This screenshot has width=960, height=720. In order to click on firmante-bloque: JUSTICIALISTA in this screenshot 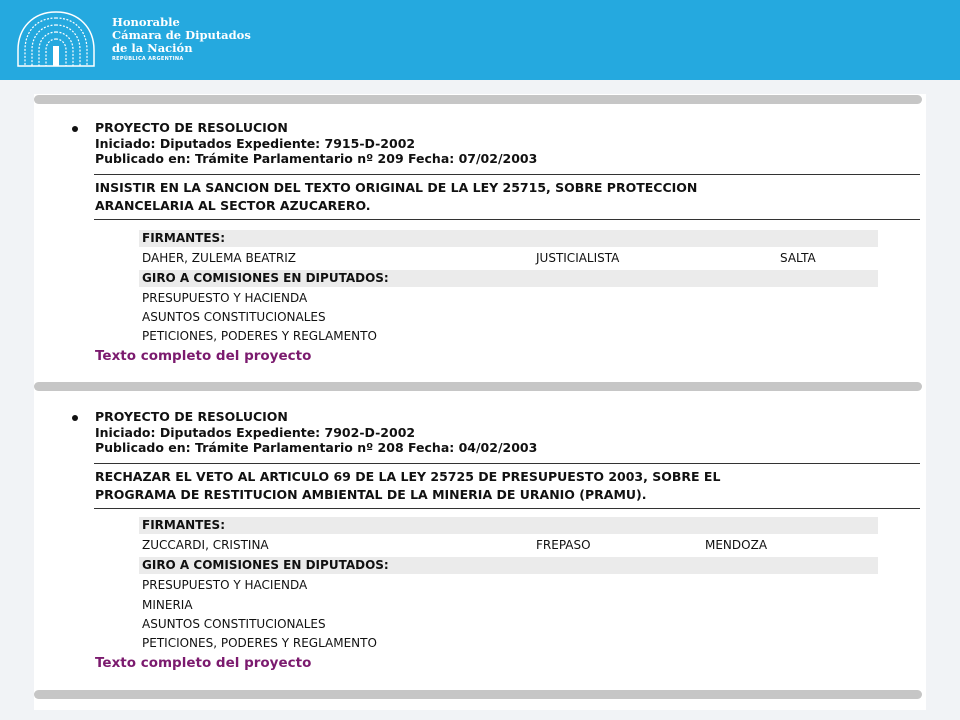, I will do `click(578, 258)`.